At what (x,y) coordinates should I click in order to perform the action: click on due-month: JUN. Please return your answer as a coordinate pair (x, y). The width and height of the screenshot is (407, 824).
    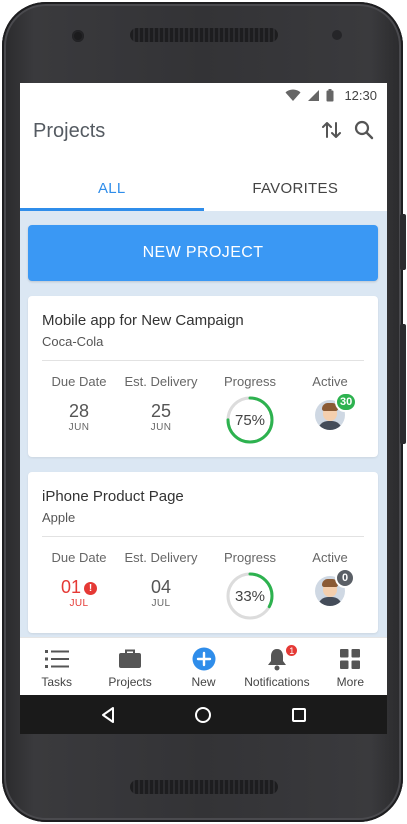
    Looking at the image, I should click on (79, 427).